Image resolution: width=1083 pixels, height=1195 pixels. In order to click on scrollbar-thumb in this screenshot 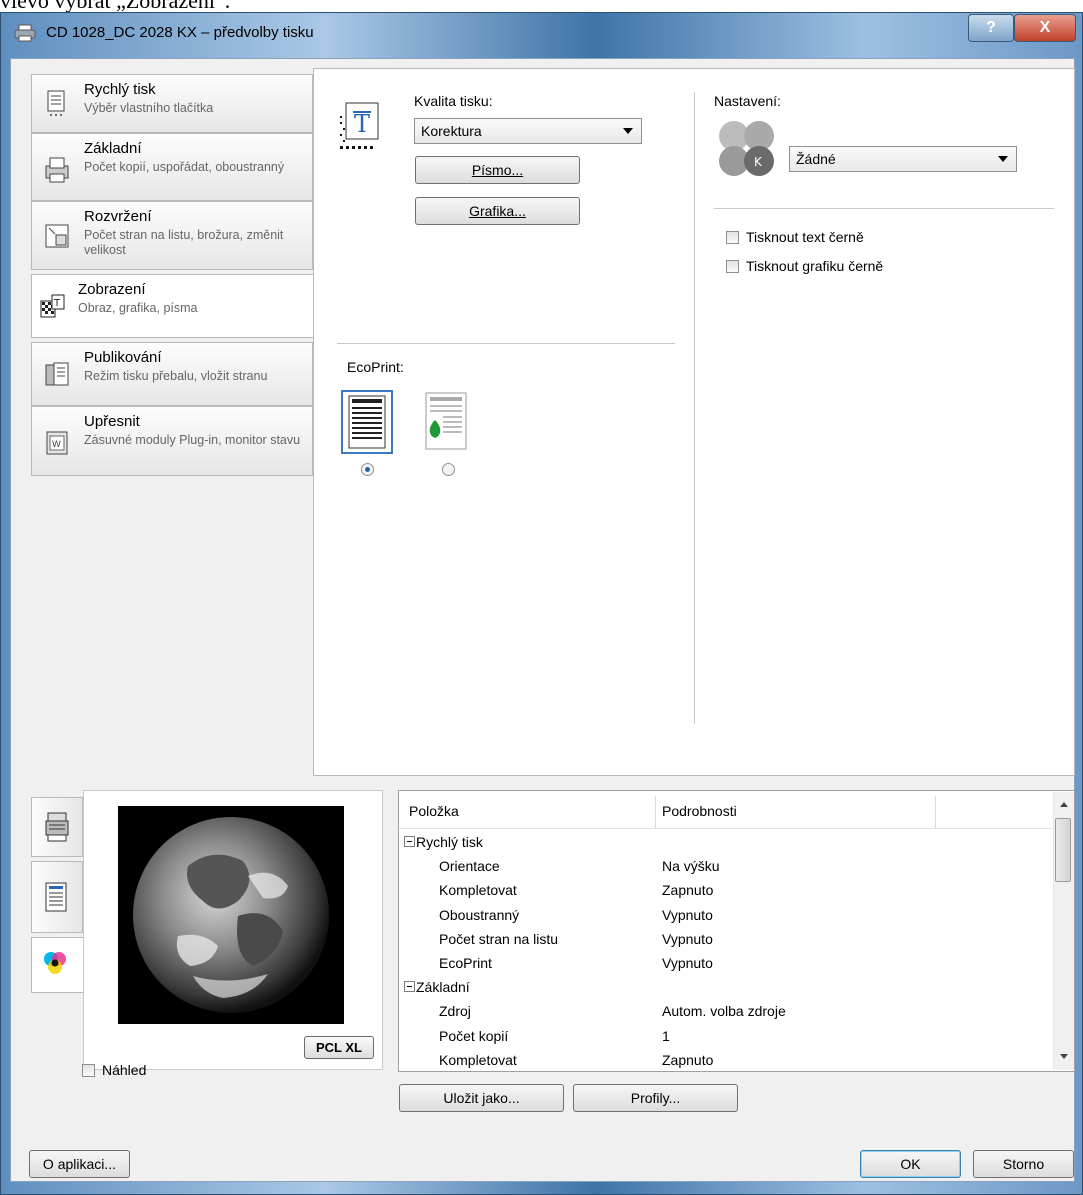, I will do `click(1063, 850)`.